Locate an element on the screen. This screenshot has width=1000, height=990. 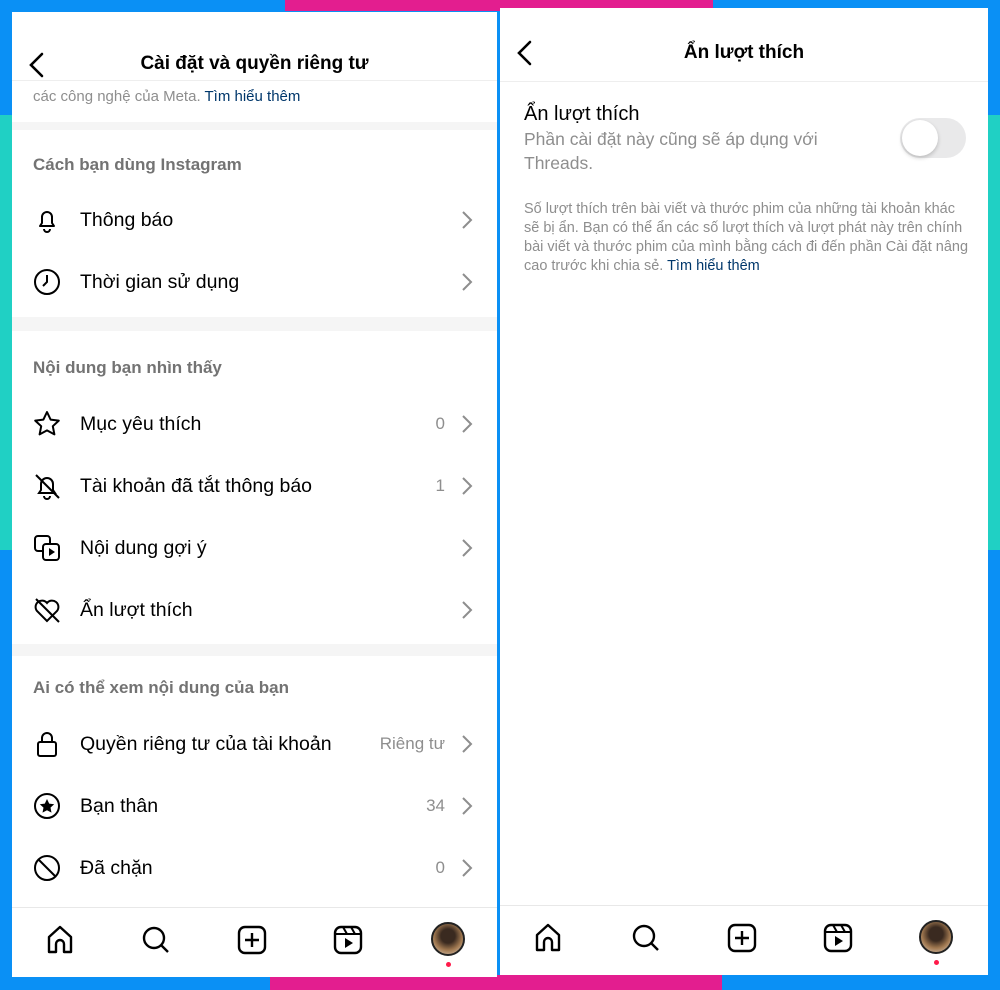
close-friends-star-icon is located at coordinates (47, 806).